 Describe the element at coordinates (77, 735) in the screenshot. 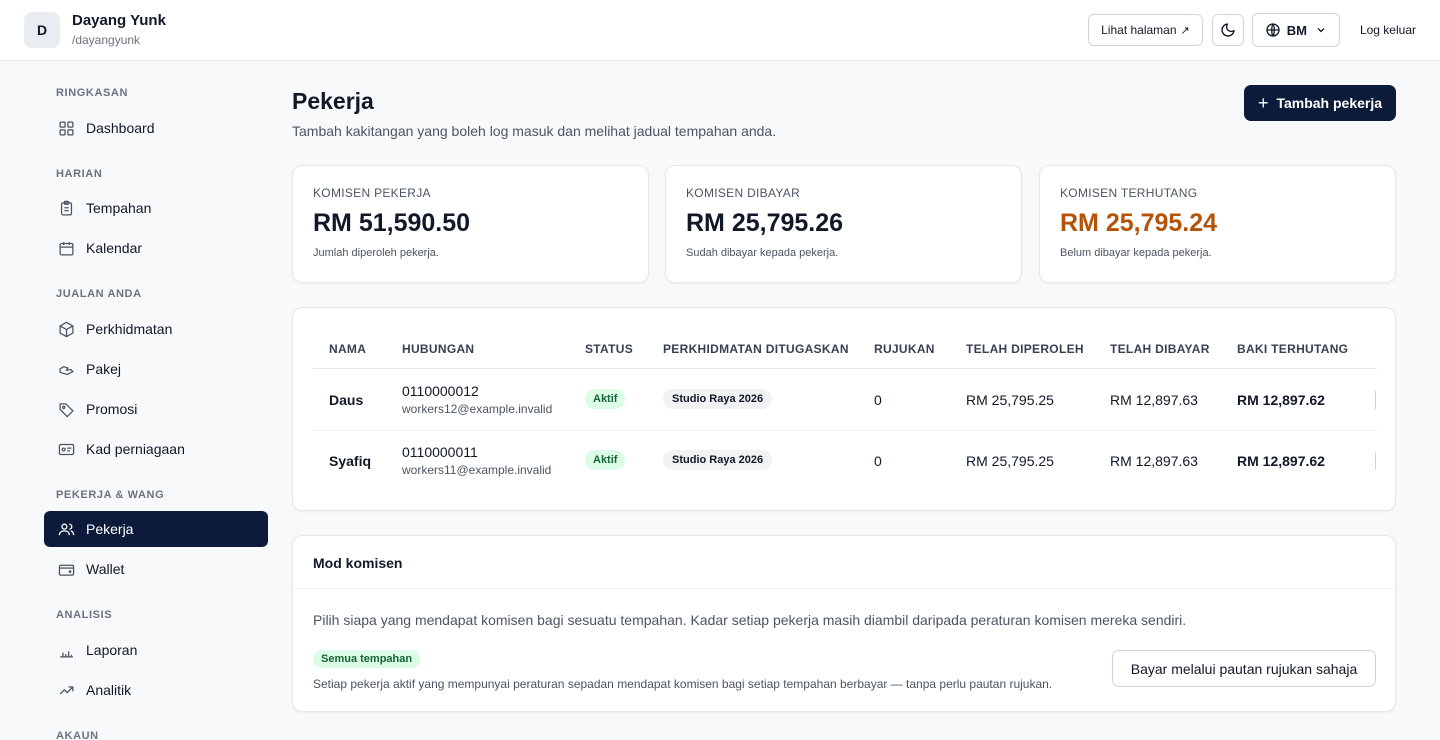

I see `sidebar-section-title: AKAUN` at that location.